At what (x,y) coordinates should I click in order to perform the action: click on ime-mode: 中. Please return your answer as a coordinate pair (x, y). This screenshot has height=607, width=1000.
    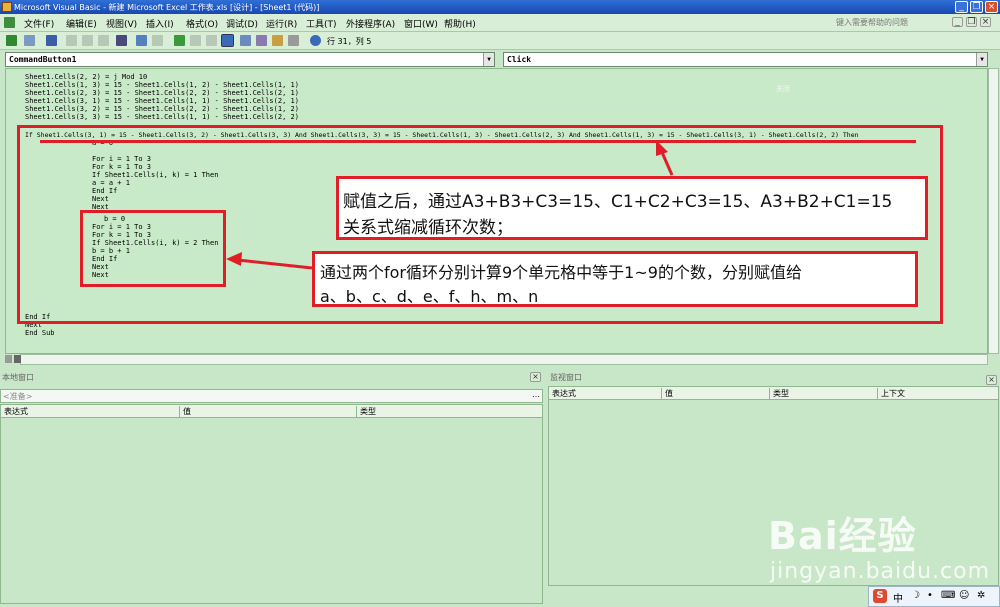
    Looking at the image, I should click on (898, 597).